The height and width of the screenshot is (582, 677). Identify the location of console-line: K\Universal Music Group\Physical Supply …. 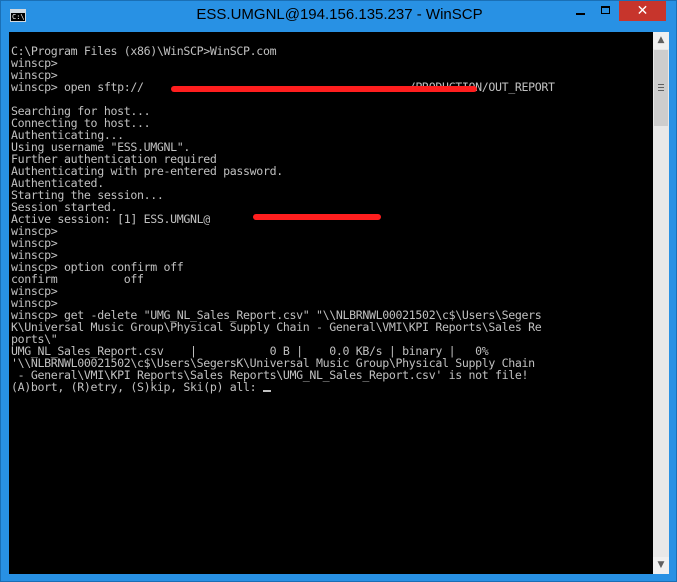
(276, 327).